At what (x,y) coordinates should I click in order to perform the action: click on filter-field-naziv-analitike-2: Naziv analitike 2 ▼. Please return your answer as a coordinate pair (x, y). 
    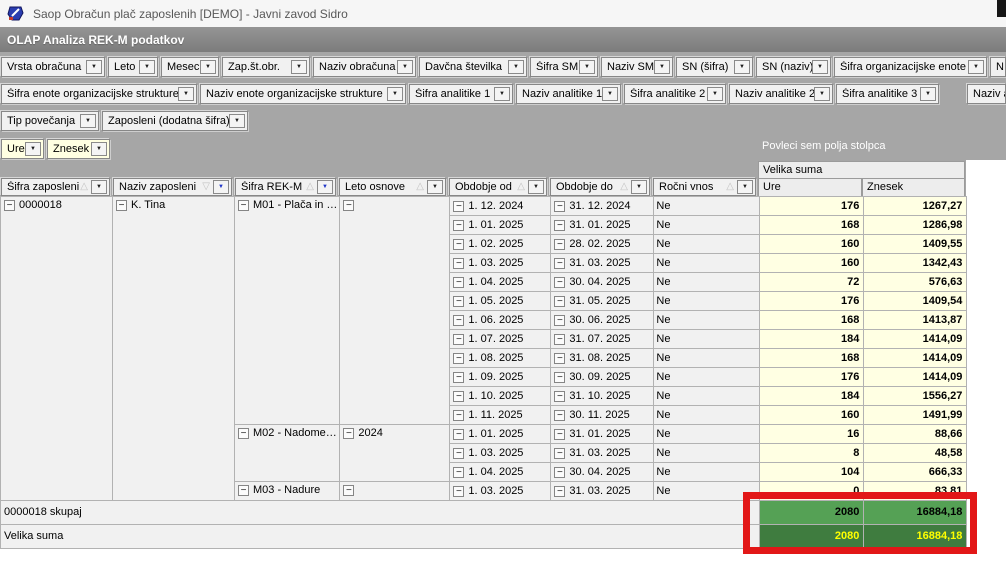
    Looking at the image, I should click on (781, 94).